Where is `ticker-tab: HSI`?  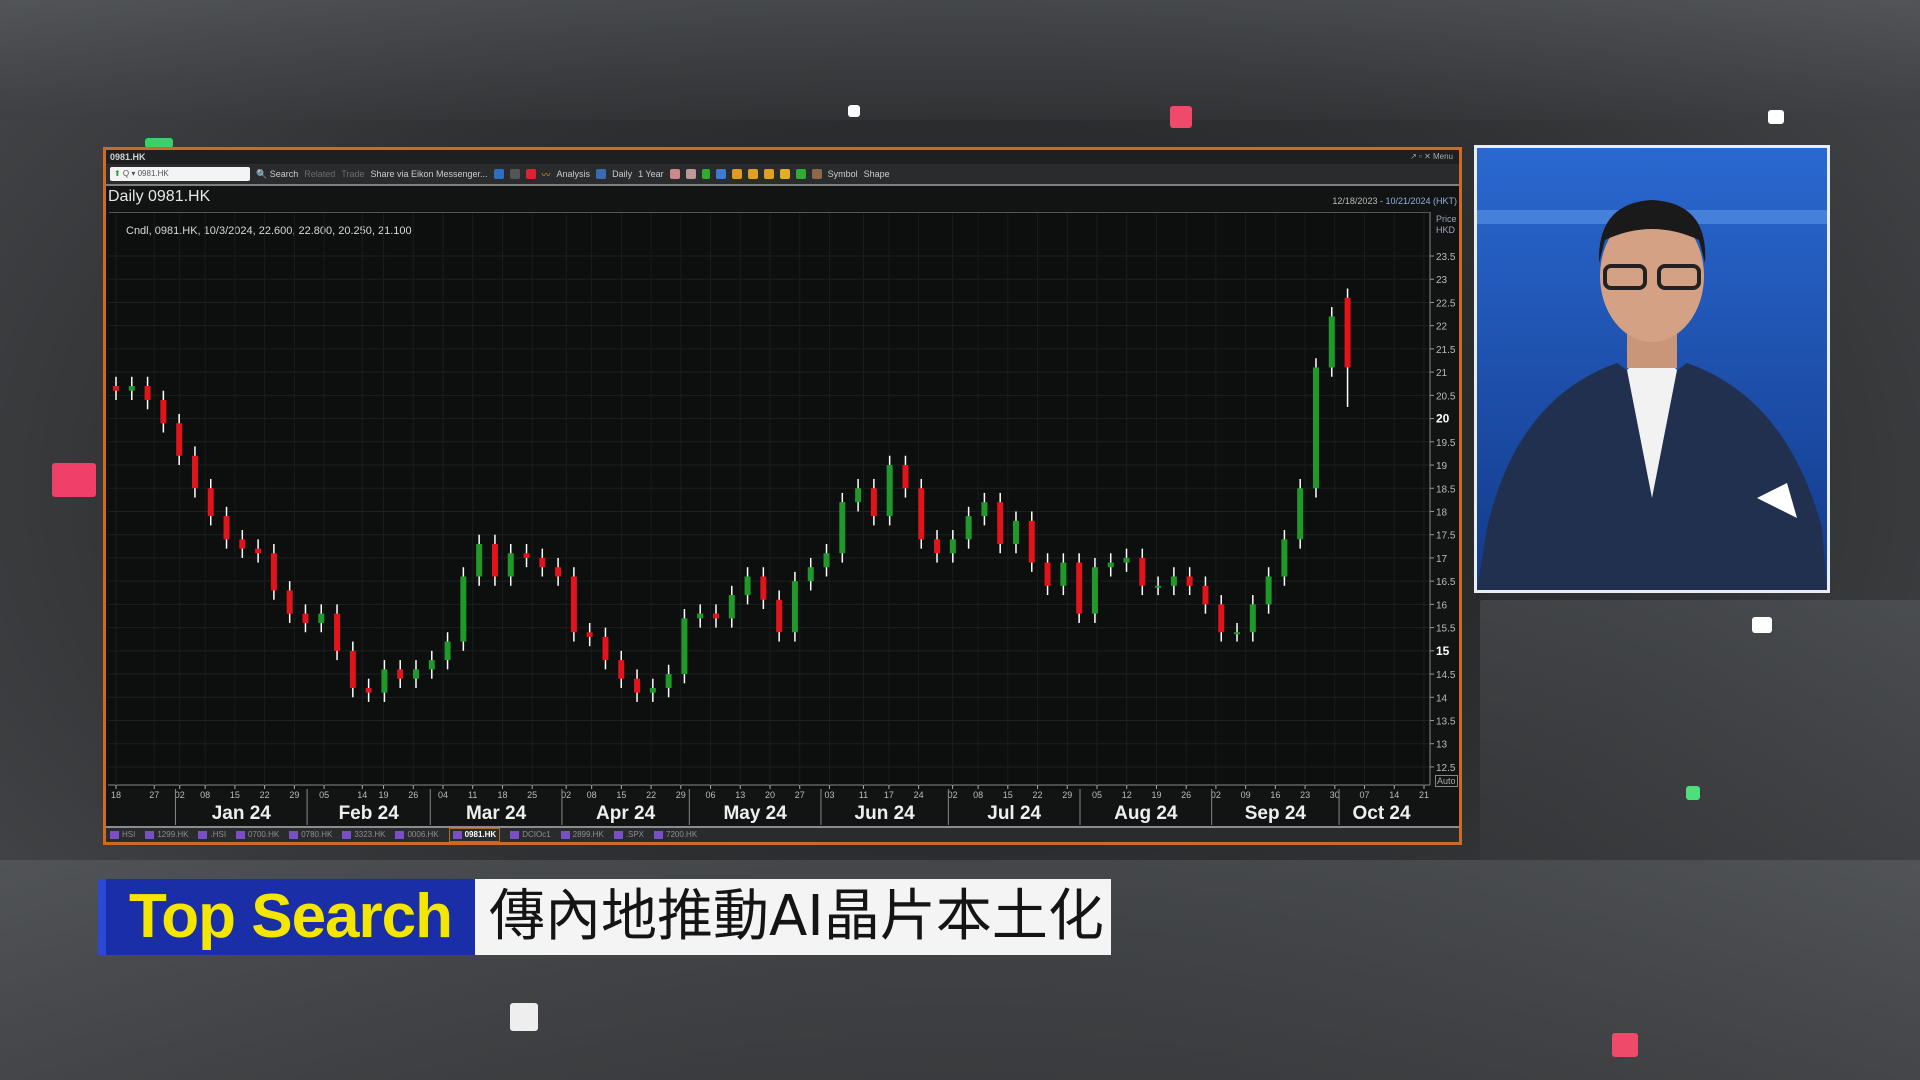 ticker-tab: HSI is located at coordinates (122, 835).